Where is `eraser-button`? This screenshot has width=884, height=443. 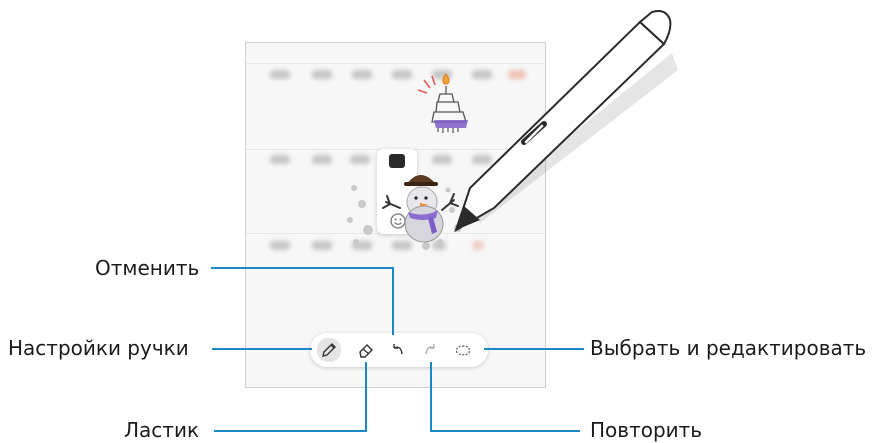 eraser-button is located at coordinates (366, 350).